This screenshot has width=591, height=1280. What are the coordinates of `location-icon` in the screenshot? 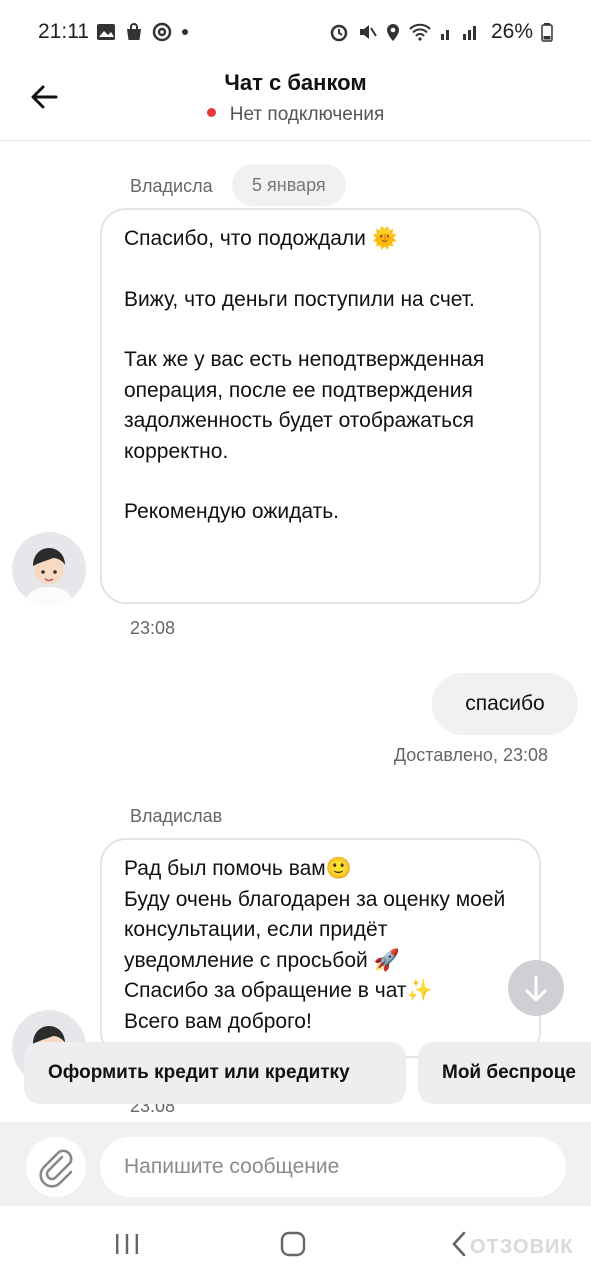 It's located at (392, 32).